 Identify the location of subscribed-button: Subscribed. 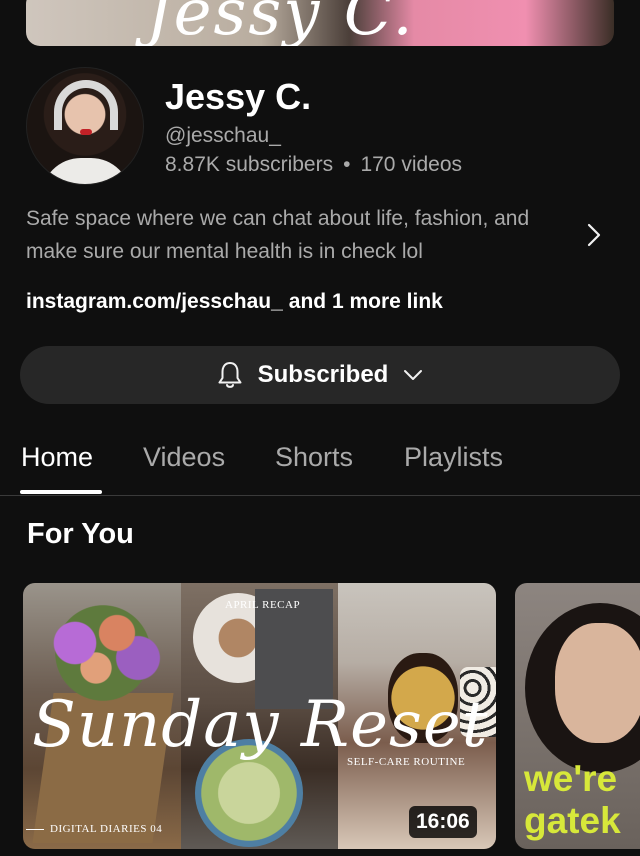
(320, 375).